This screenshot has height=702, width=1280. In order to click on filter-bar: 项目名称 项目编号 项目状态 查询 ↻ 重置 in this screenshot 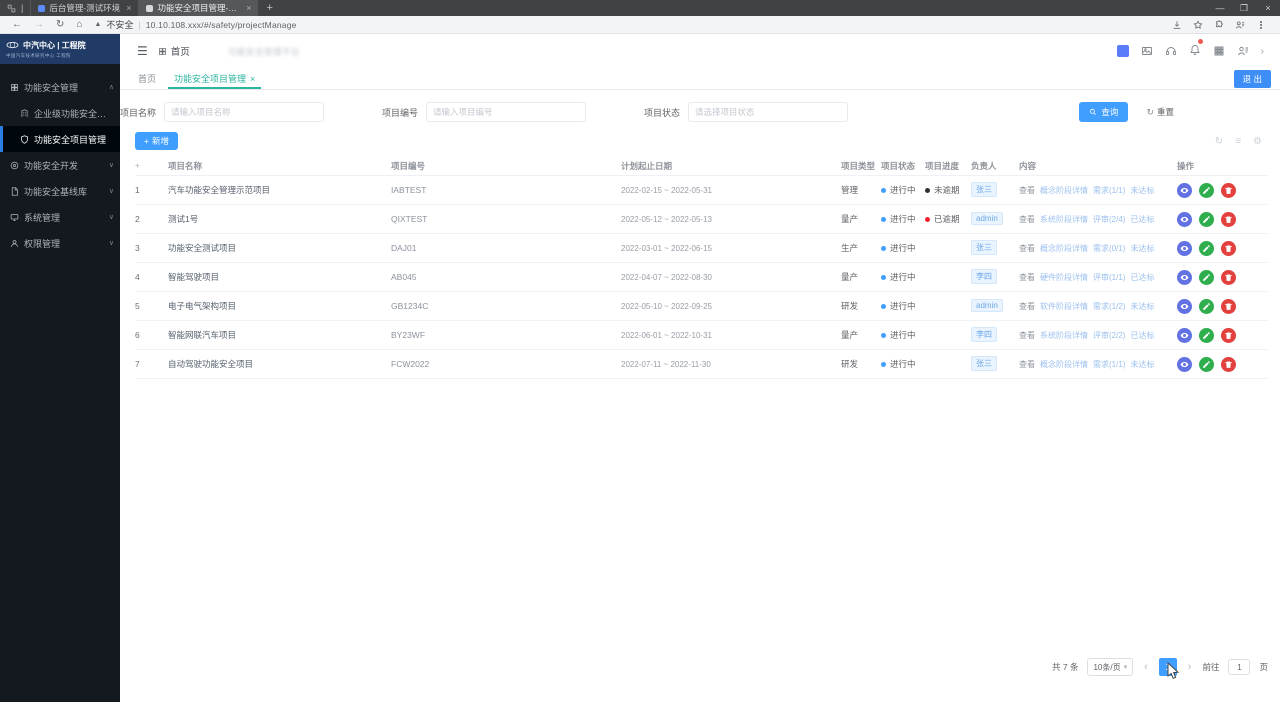, I will do `click(700, 112)`.